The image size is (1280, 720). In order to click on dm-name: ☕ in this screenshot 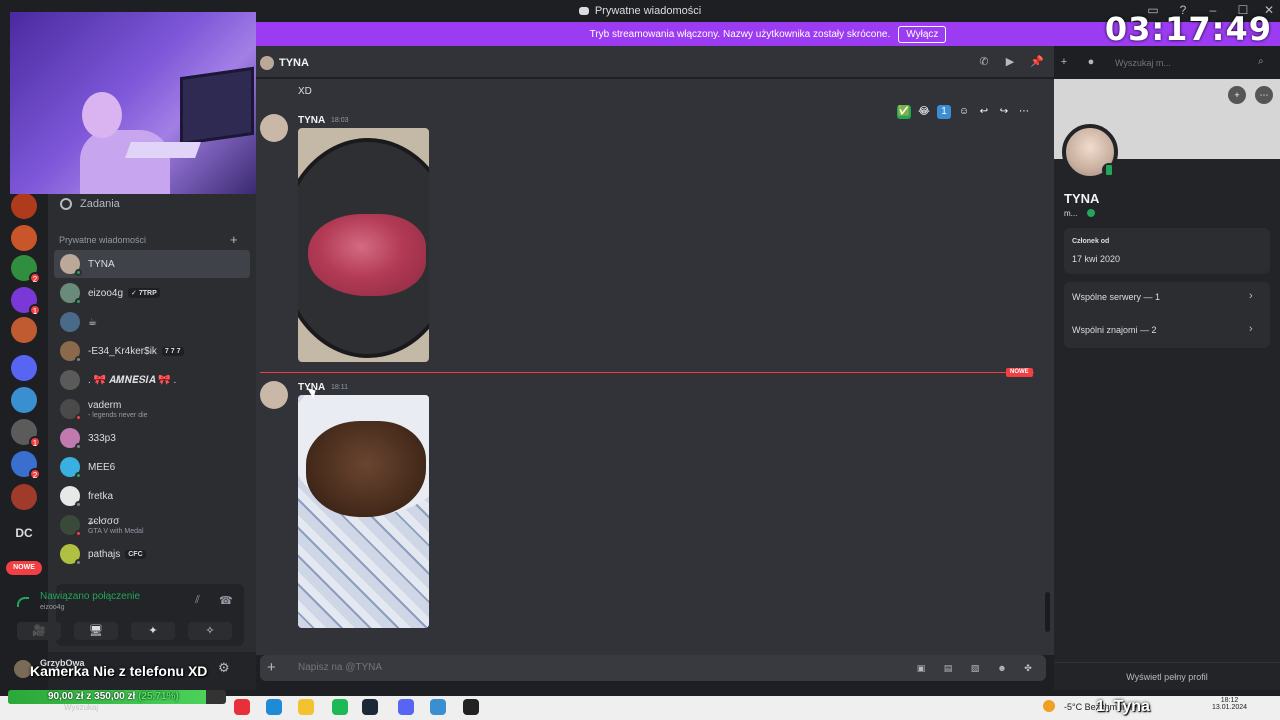, I will do `click(92, 322)`.